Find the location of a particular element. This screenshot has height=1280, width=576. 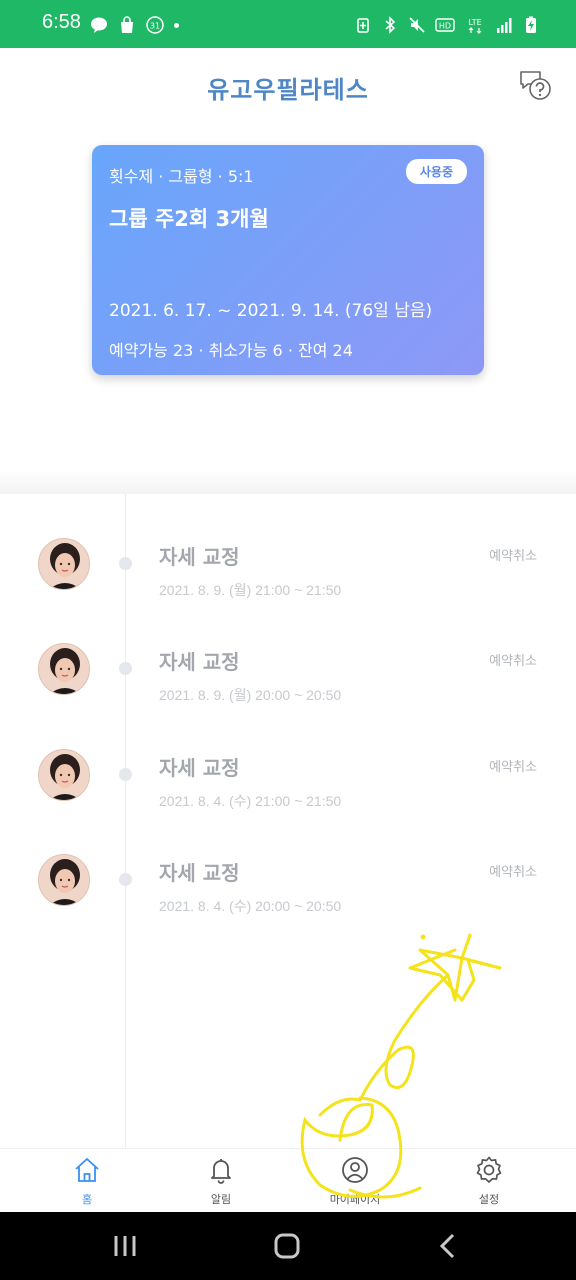

list-item: 자세 교정 2021. 8. 4. (수) 20:00 ~ 20:50 예약취소 is located at coordinates (288, 888).